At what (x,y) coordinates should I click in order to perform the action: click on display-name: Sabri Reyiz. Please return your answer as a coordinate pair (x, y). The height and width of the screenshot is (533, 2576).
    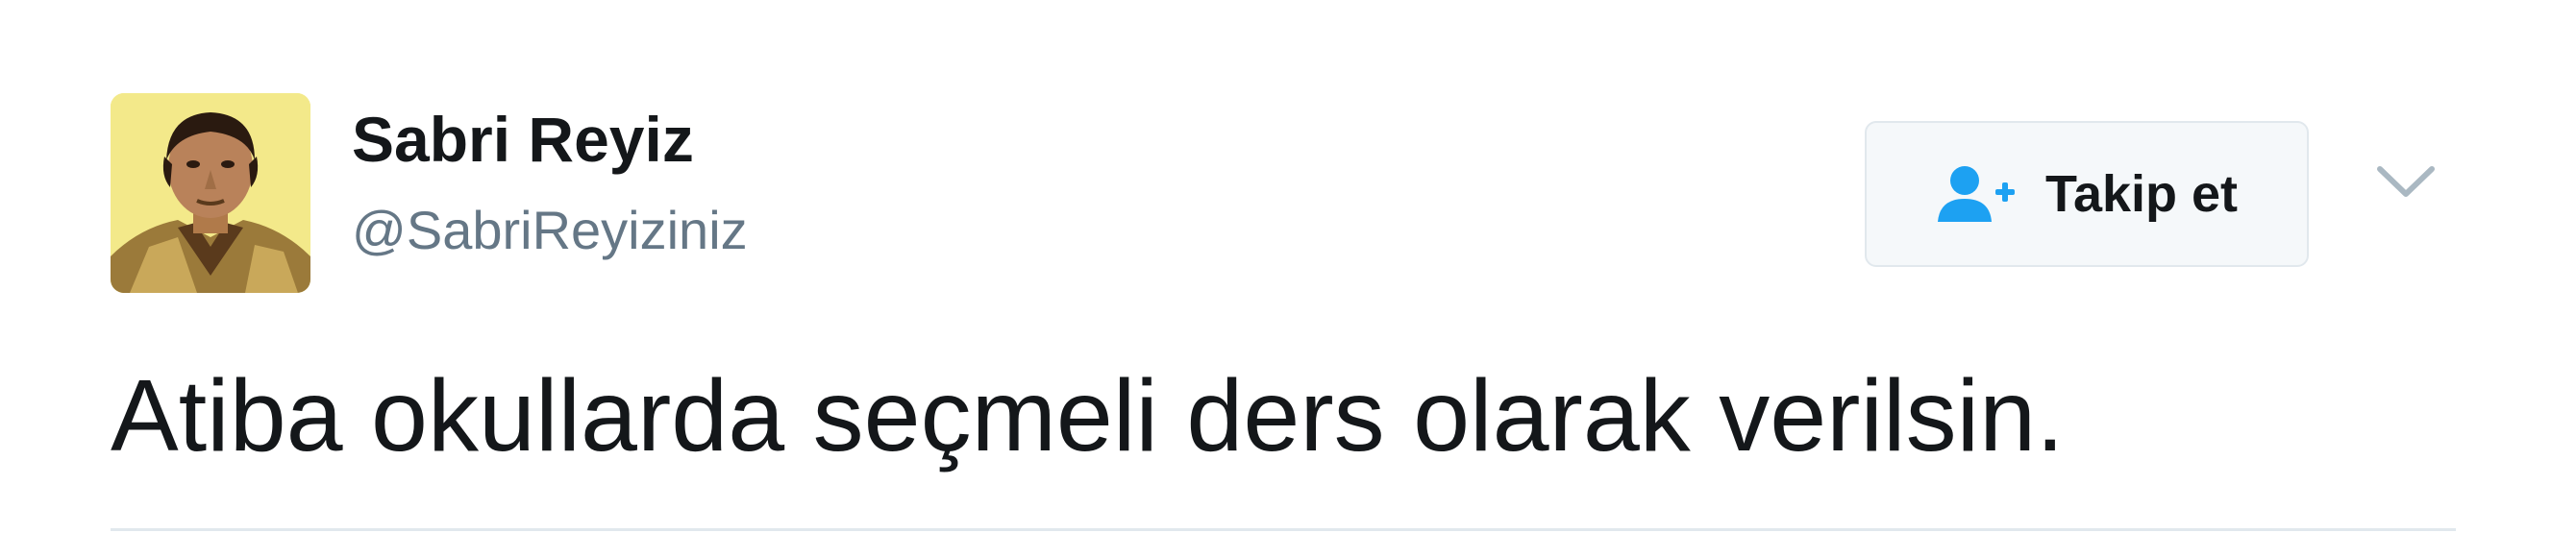
    Looking at the image, I should click on (523, 139).